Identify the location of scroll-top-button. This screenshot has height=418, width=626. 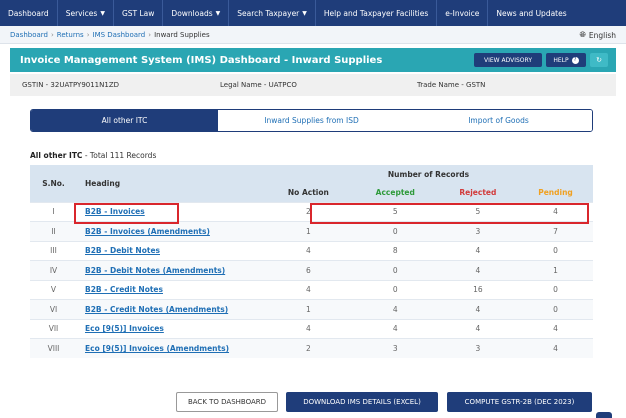
(604, 415).